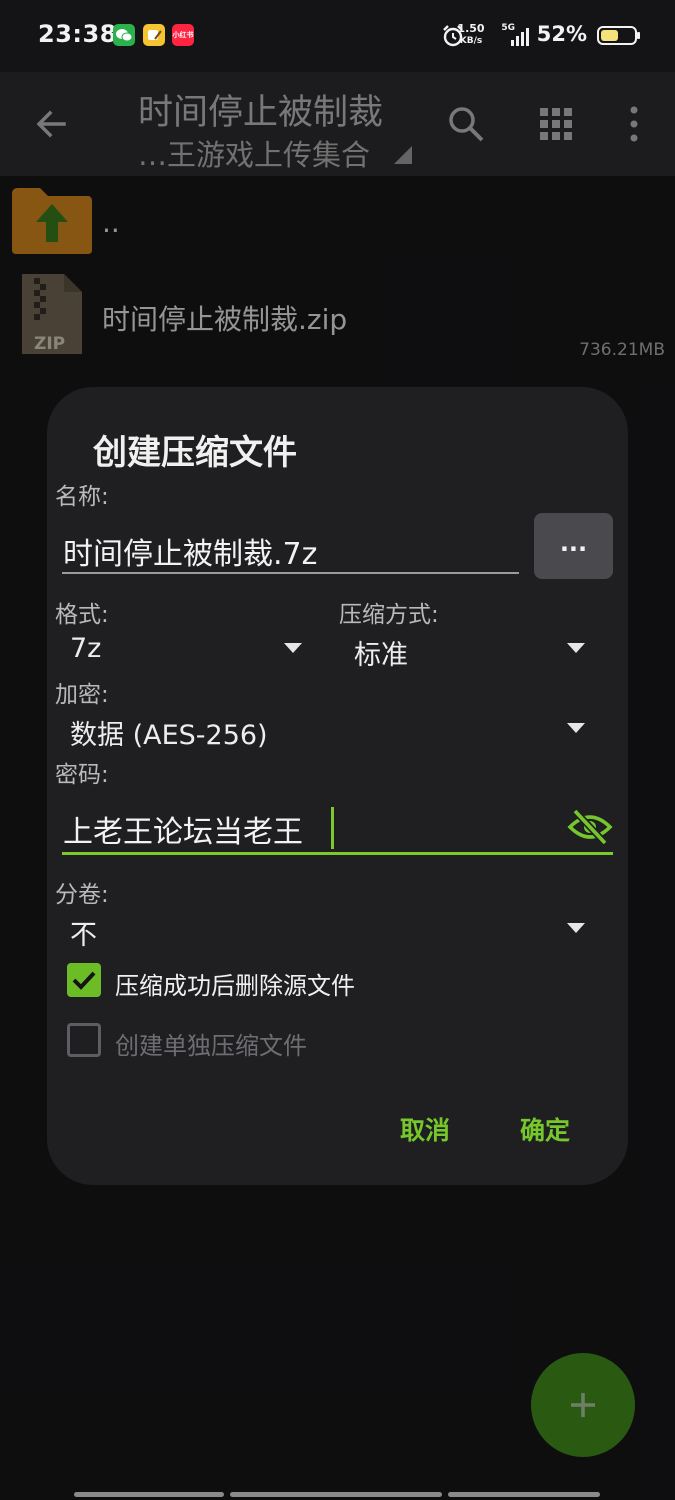 Image resolution: width=675 pixels, height=1500 pixels. I want to click on app-bar: 时间停止被制裁 …王游戏上传集合, so click(337, 124).